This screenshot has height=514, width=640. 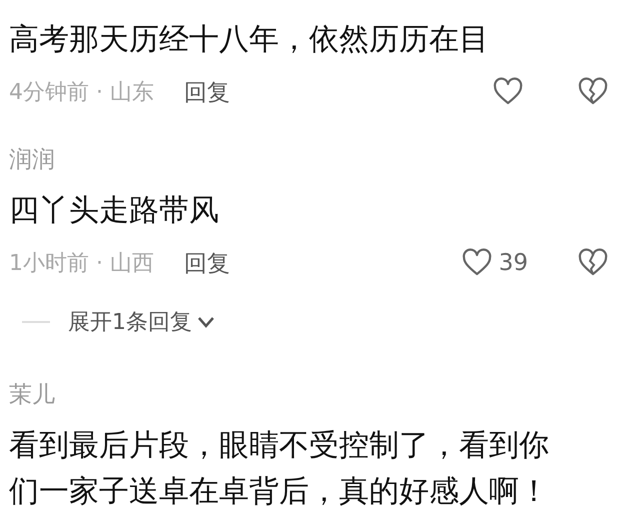 What do you see at coordinates (142, 322) in the screenshot?
I see `expand-replies-button: 展开1条回复` at bounding box center [142, 322].